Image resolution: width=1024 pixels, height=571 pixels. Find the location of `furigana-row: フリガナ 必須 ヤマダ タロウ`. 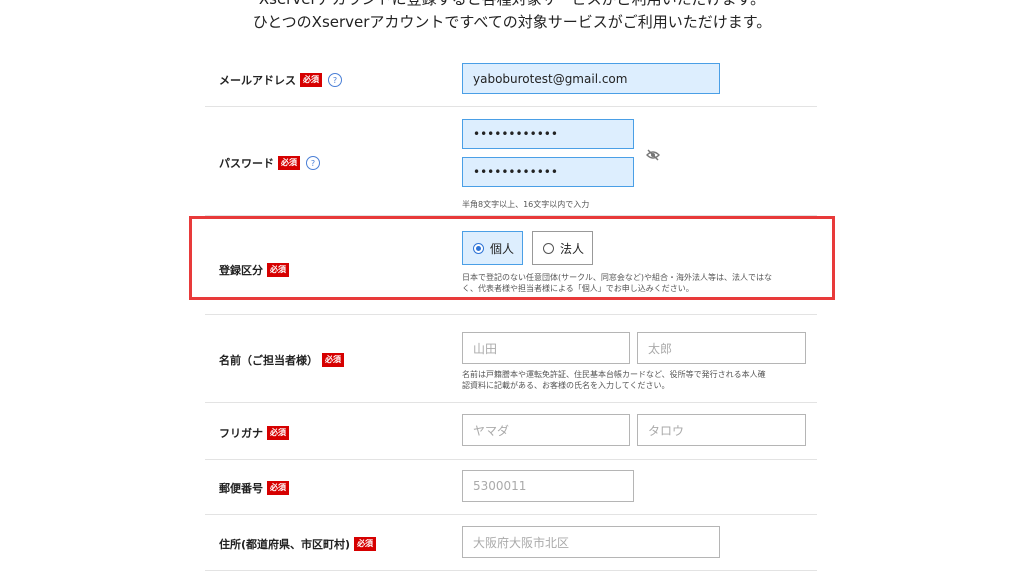

furigana-row: フリガナ 必須 ヤマダ タロウ is located at coordinates (511, 431).